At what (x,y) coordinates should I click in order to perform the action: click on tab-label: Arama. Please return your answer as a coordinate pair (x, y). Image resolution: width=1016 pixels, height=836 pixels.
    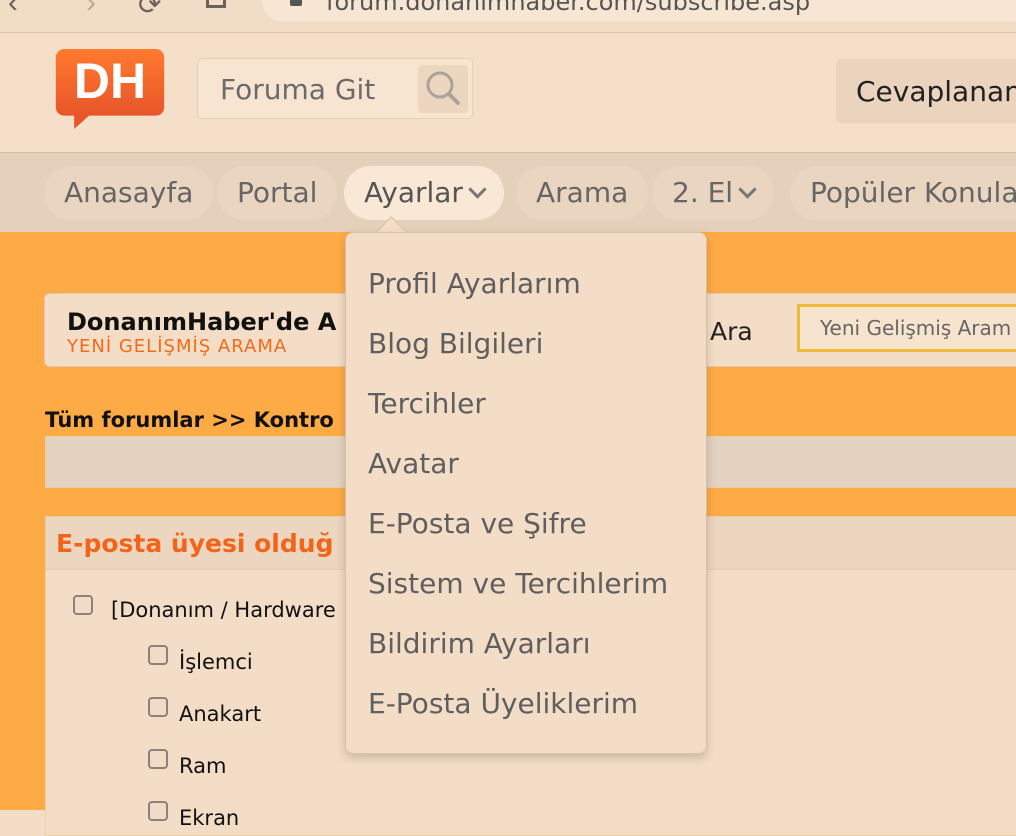
    Looking at the image, I should click on (582, 192).